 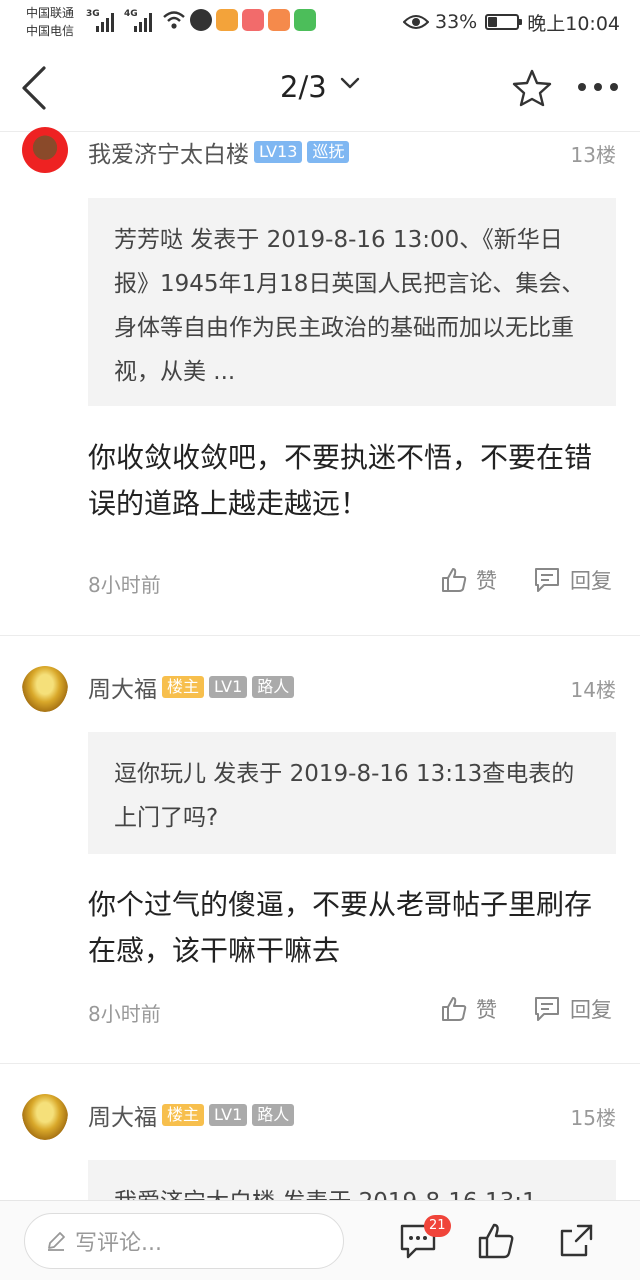 What do you see at coordinates (56, 1241) in the screenshot?
I see `pencil-icon` at bounding box center [56, 1241].